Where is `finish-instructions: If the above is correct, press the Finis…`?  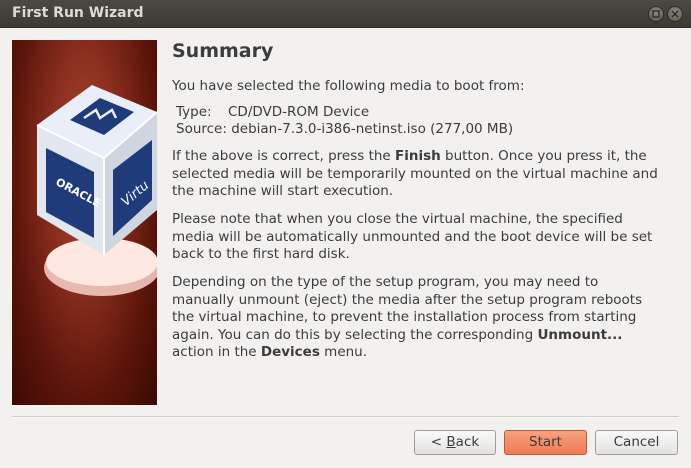
finish-instructions: If the above is correct, press the Finis… is located at coordinates (417, 174).